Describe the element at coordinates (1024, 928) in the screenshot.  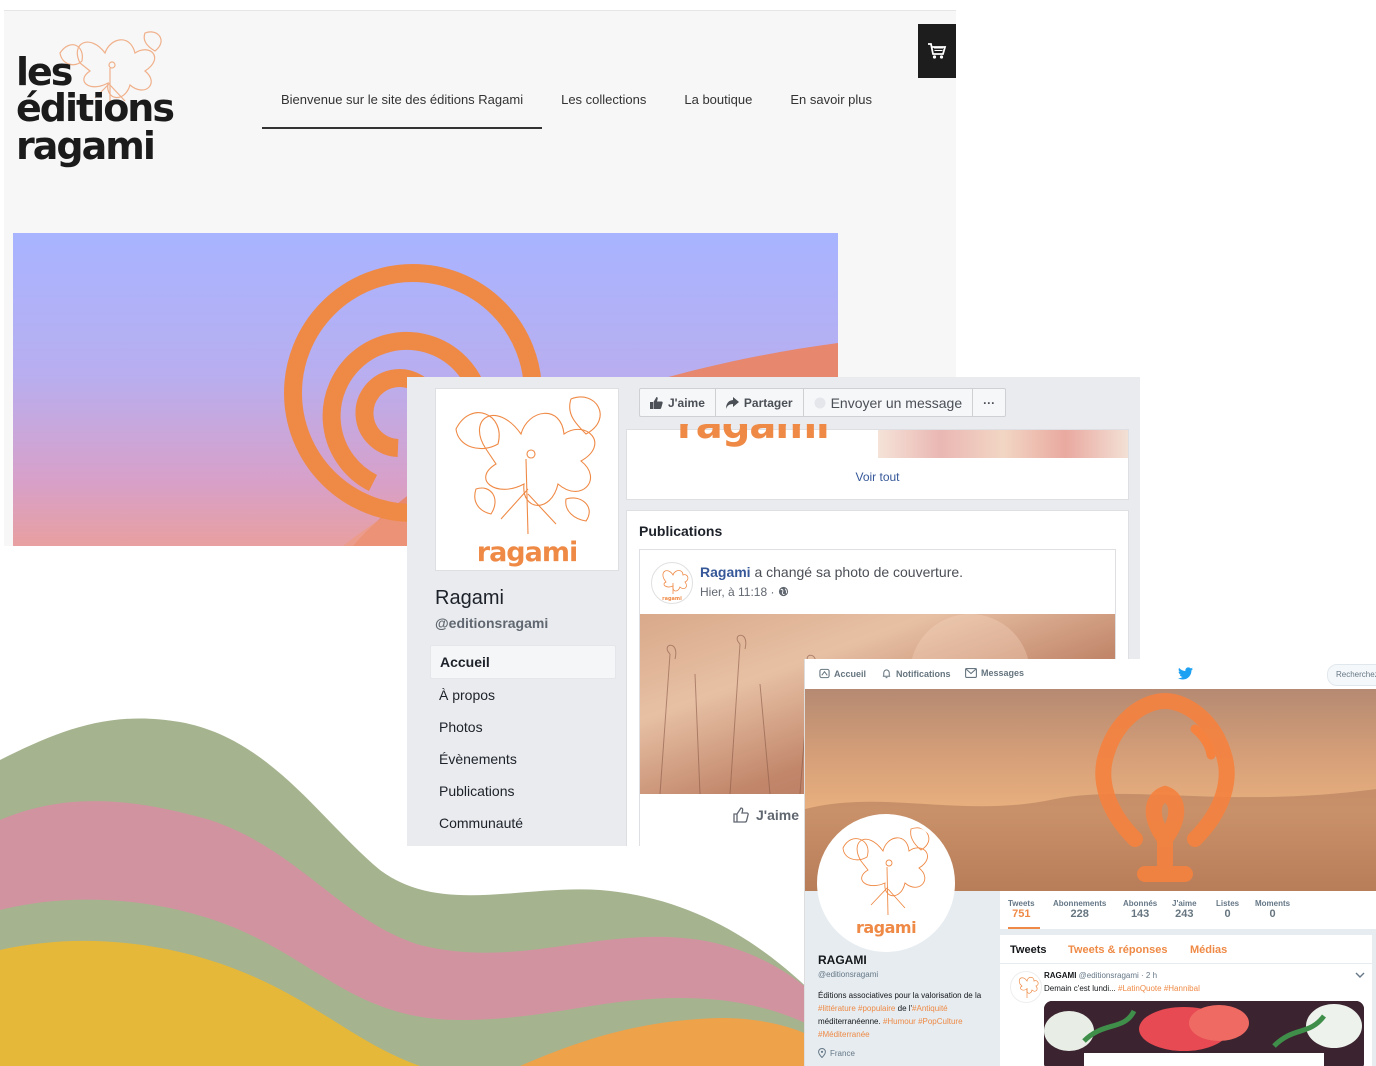
I see `tw-active-stat-underline` at that location.